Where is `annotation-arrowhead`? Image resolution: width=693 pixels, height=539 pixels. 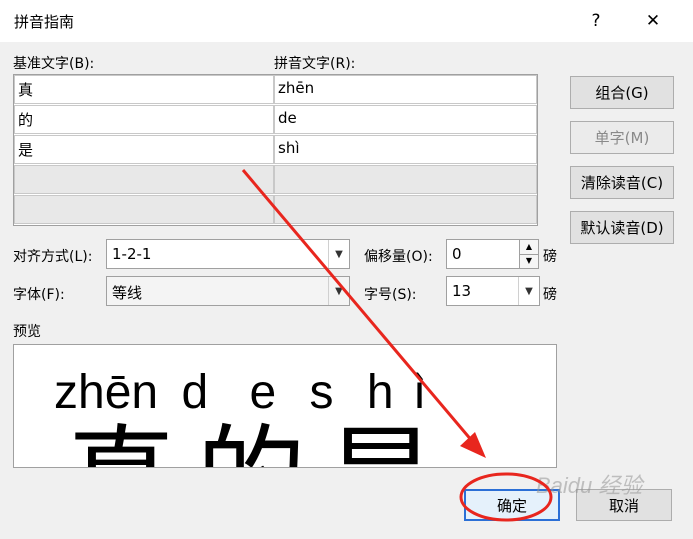 annotation-arrowhead is located at coordinates (473, 445).